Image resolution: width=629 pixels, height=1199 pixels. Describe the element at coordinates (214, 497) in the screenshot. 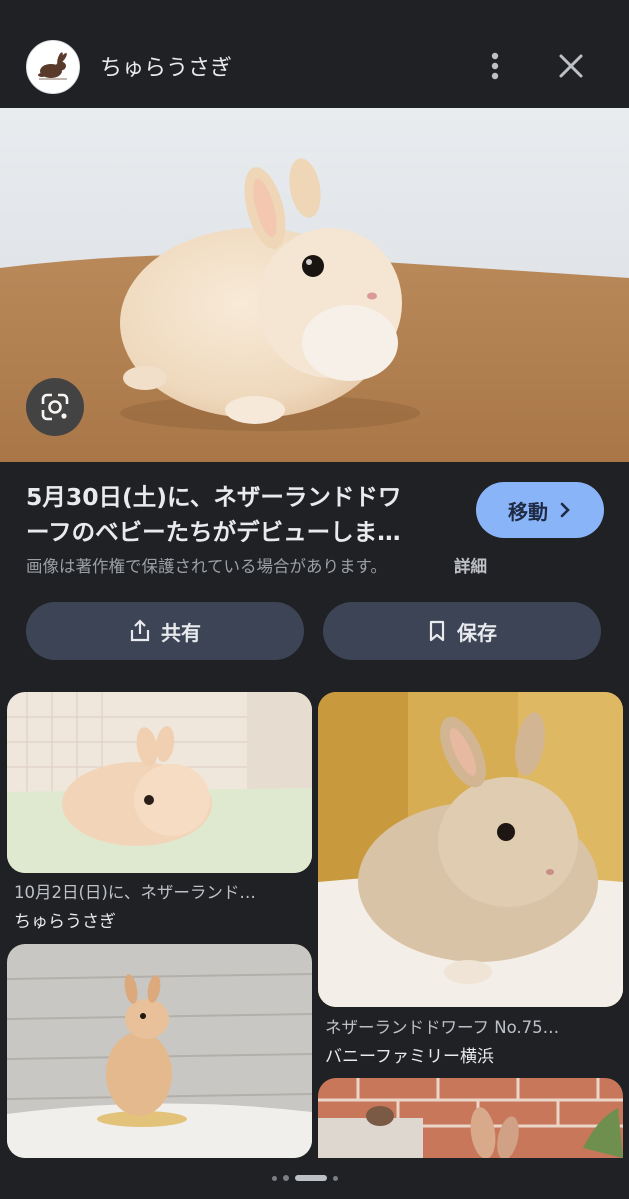

I see `result-title-line1: 5月30日(土)に、ネザーランドドワ` at that location.